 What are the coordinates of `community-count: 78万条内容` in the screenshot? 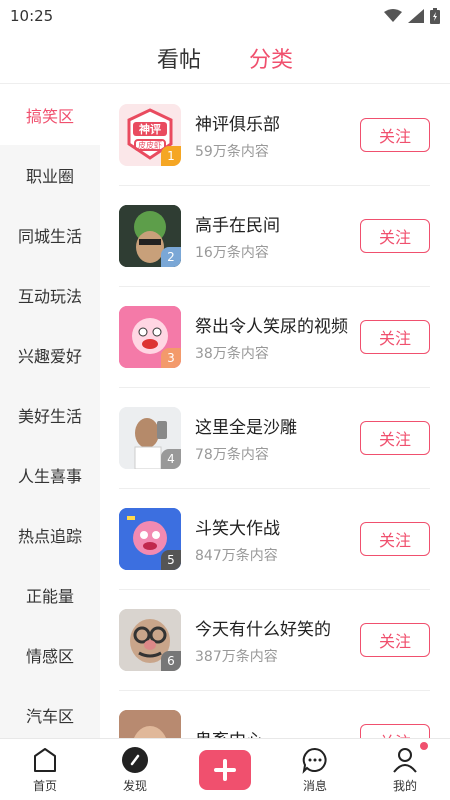 It's located at (232, 454).